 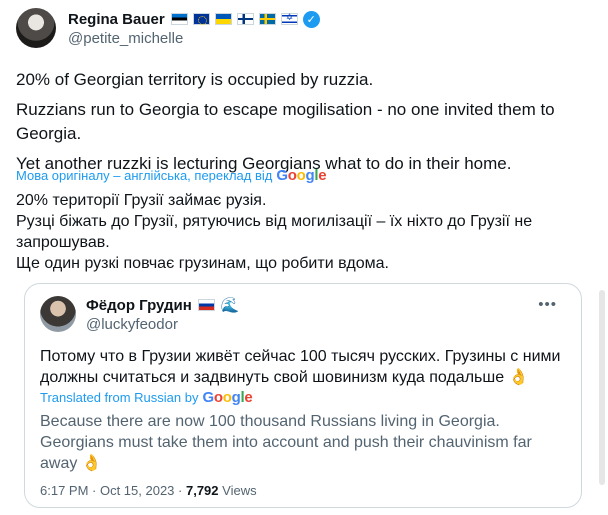 I want to click on author-name: Regina Bauer, so click(x=116, y=19).